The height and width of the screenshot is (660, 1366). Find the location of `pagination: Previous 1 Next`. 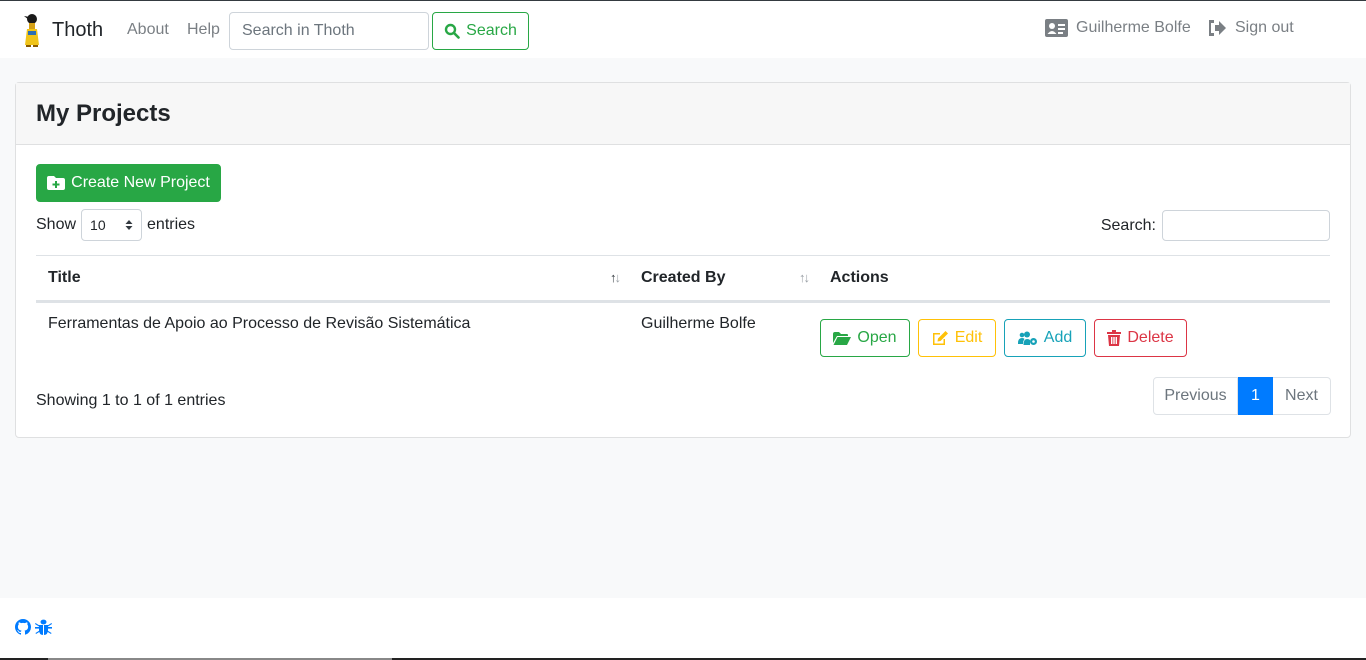

pagination: Previous 1 Next is located at coordinates (1242, 396).